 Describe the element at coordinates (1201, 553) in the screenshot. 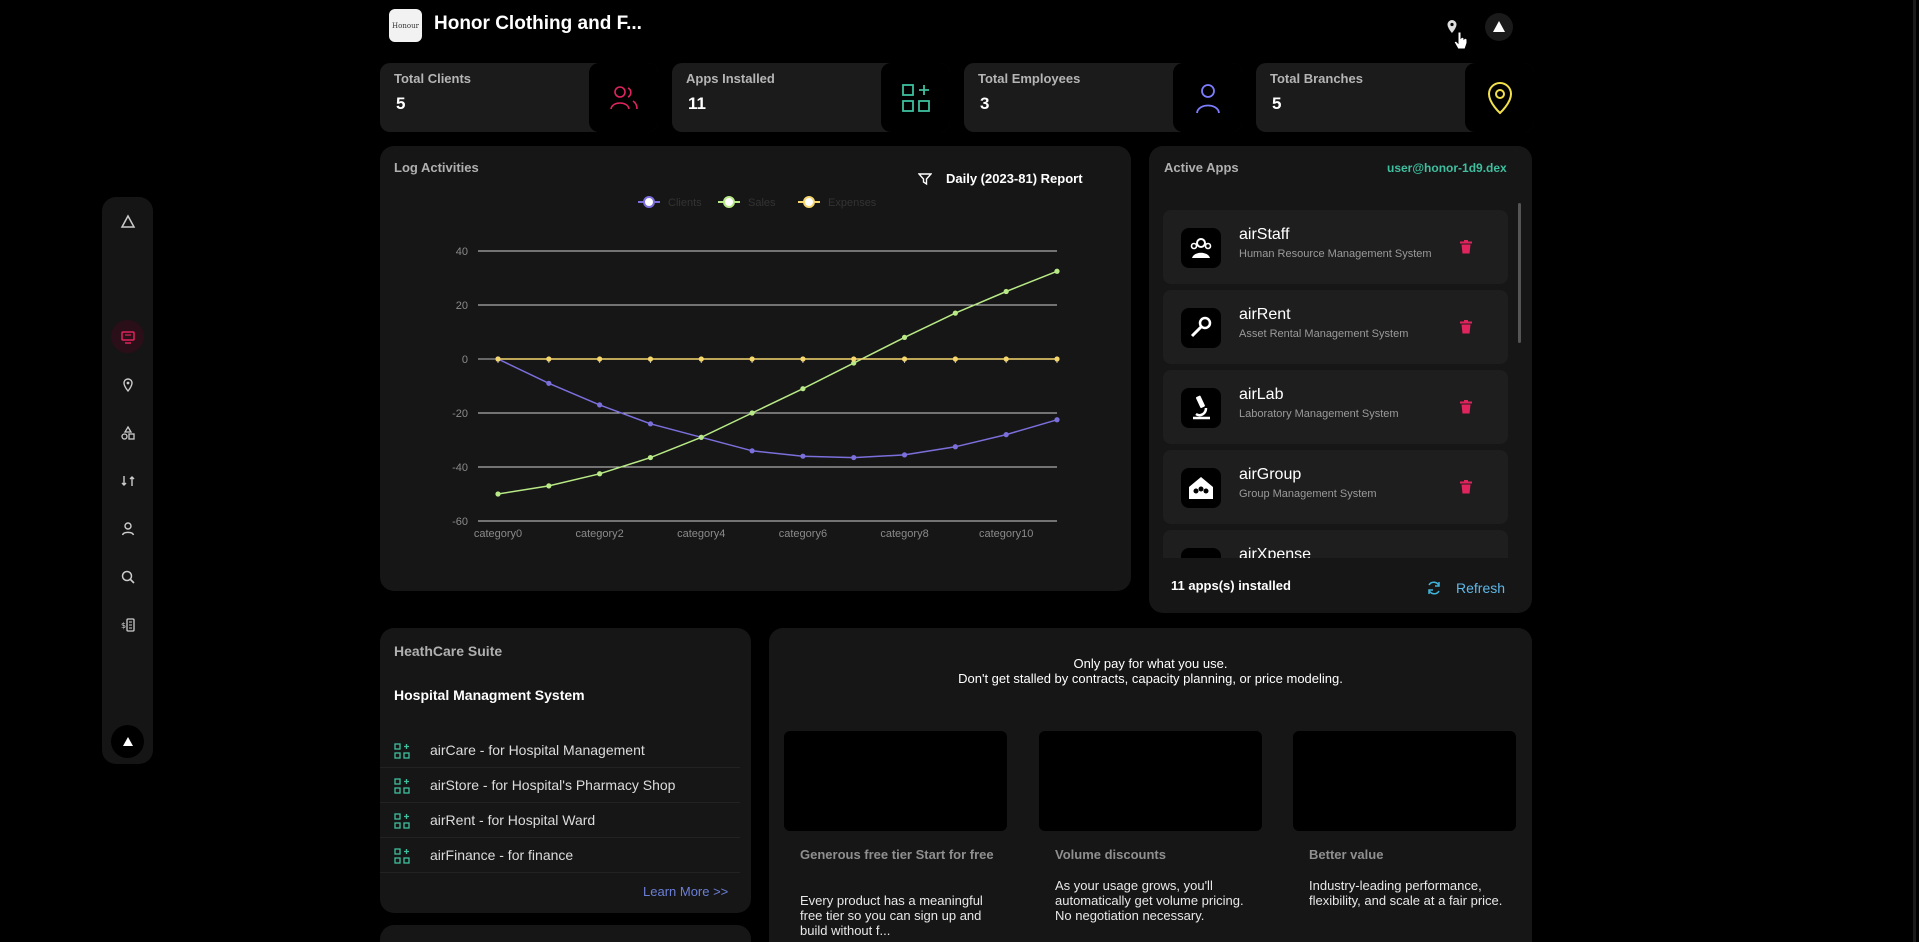

I see `expense-icon` at that location.